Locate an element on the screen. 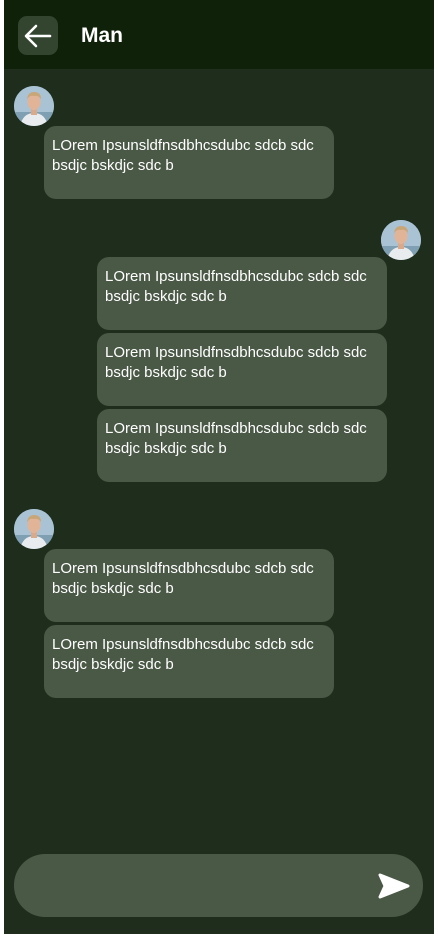 The height and width of the screenshot is (940, 438). send-icon is located at coordinates (394, 886).